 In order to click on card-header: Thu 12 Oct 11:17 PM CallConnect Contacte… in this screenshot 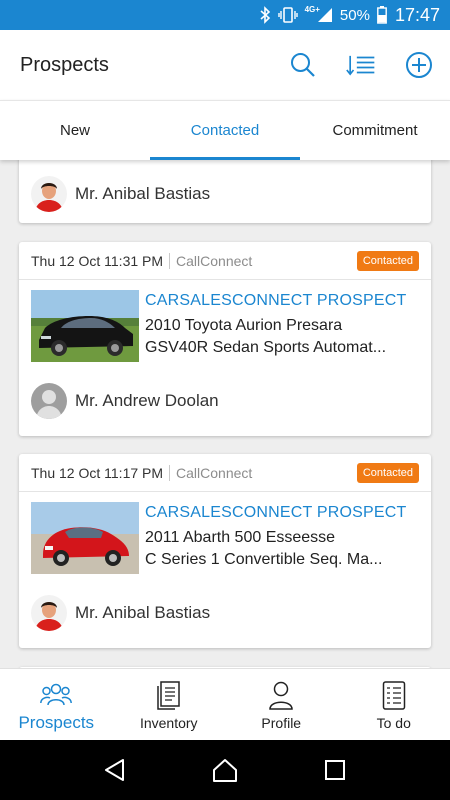, I will do `click(225, 473)`.